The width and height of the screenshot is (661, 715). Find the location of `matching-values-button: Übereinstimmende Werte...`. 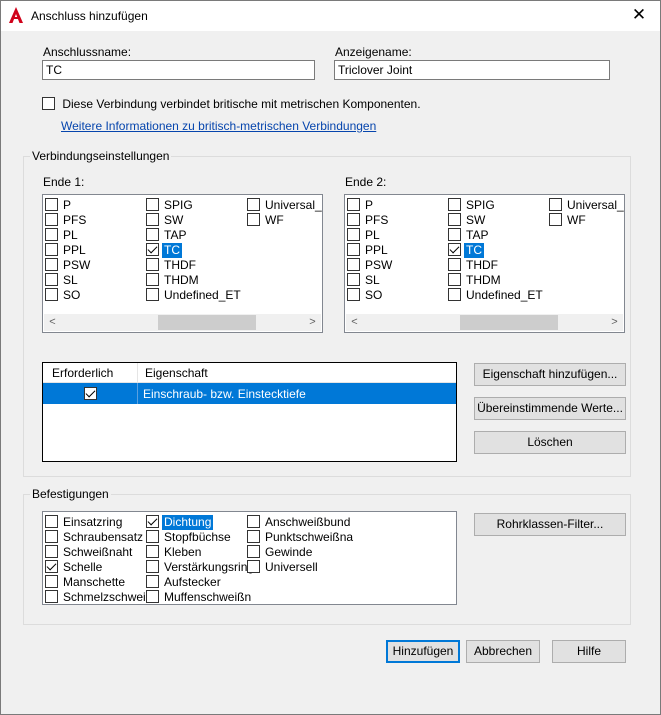

matching-values-button: Übereinstimmende Werte... is located at coordinates (550, 408).